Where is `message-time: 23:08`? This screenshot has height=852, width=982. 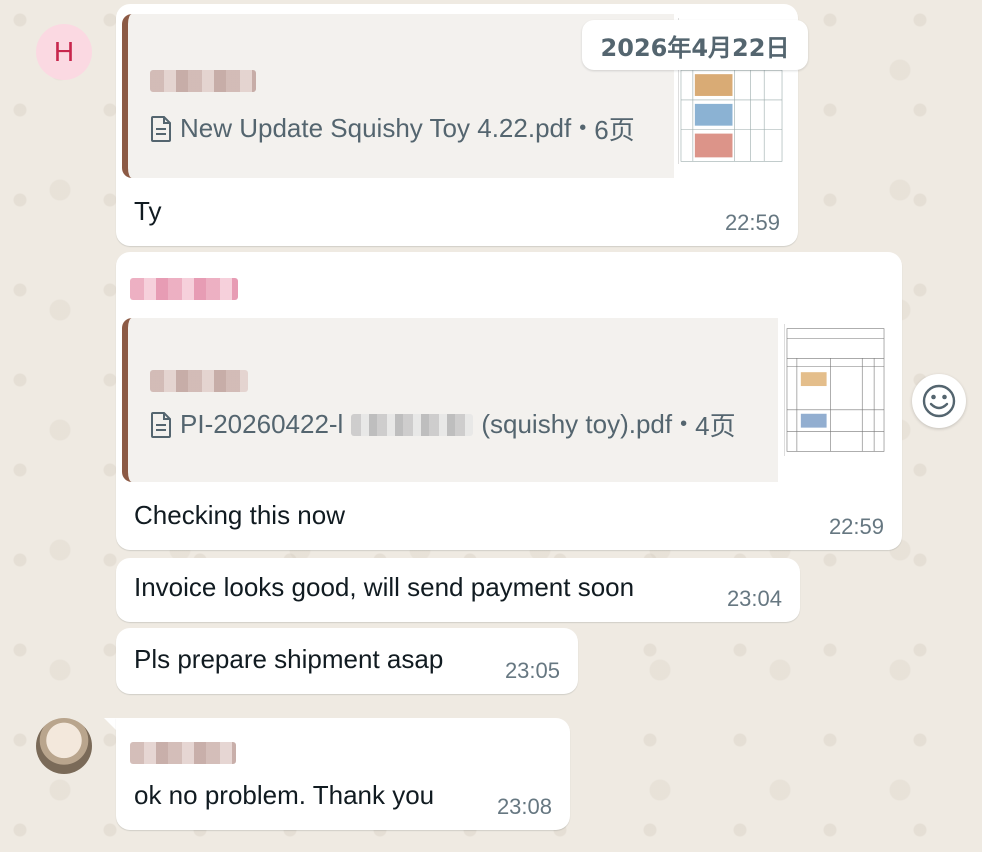
message-time: 23:08 is located at coordinates (524, 806).